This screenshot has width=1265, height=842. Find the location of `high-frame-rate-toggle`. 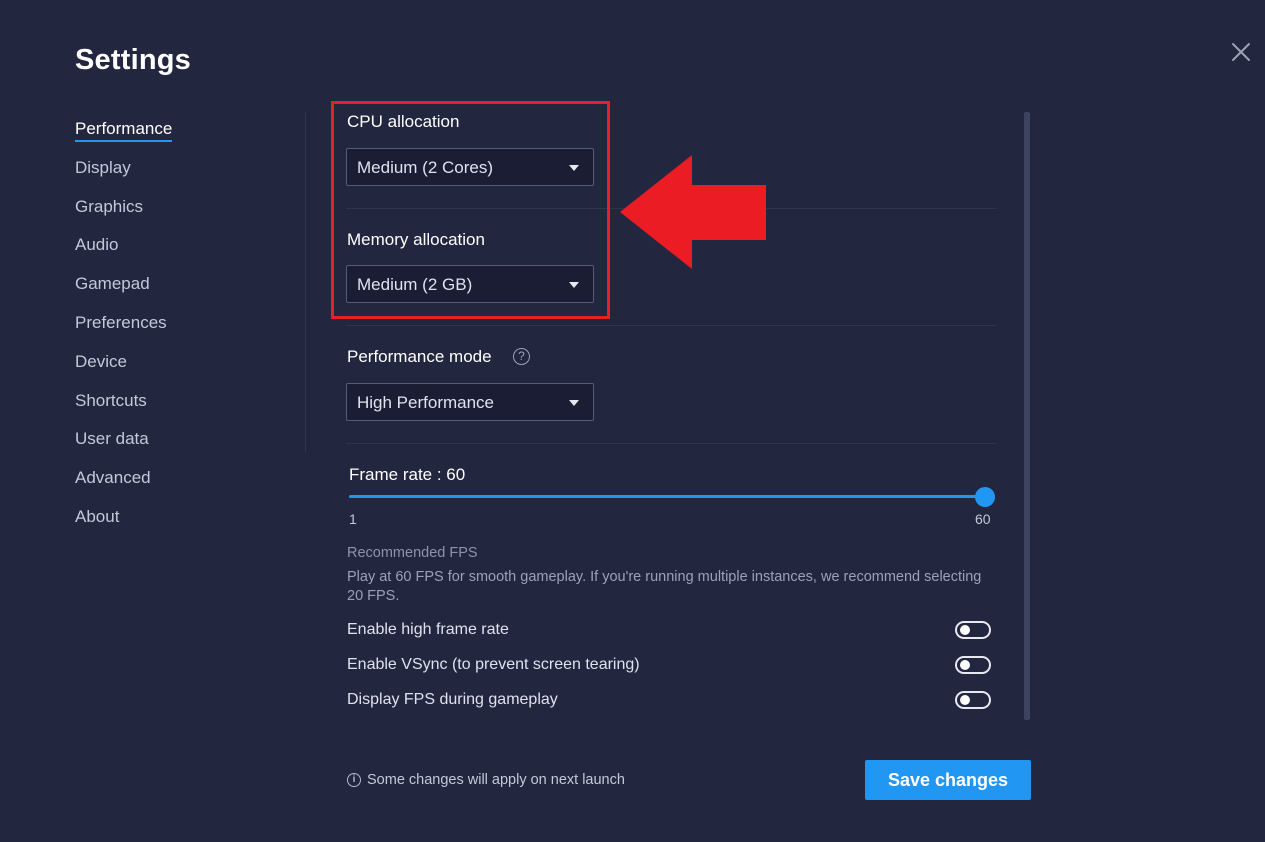

high-frame-rate-toggle is located at coordinates (973, 630).